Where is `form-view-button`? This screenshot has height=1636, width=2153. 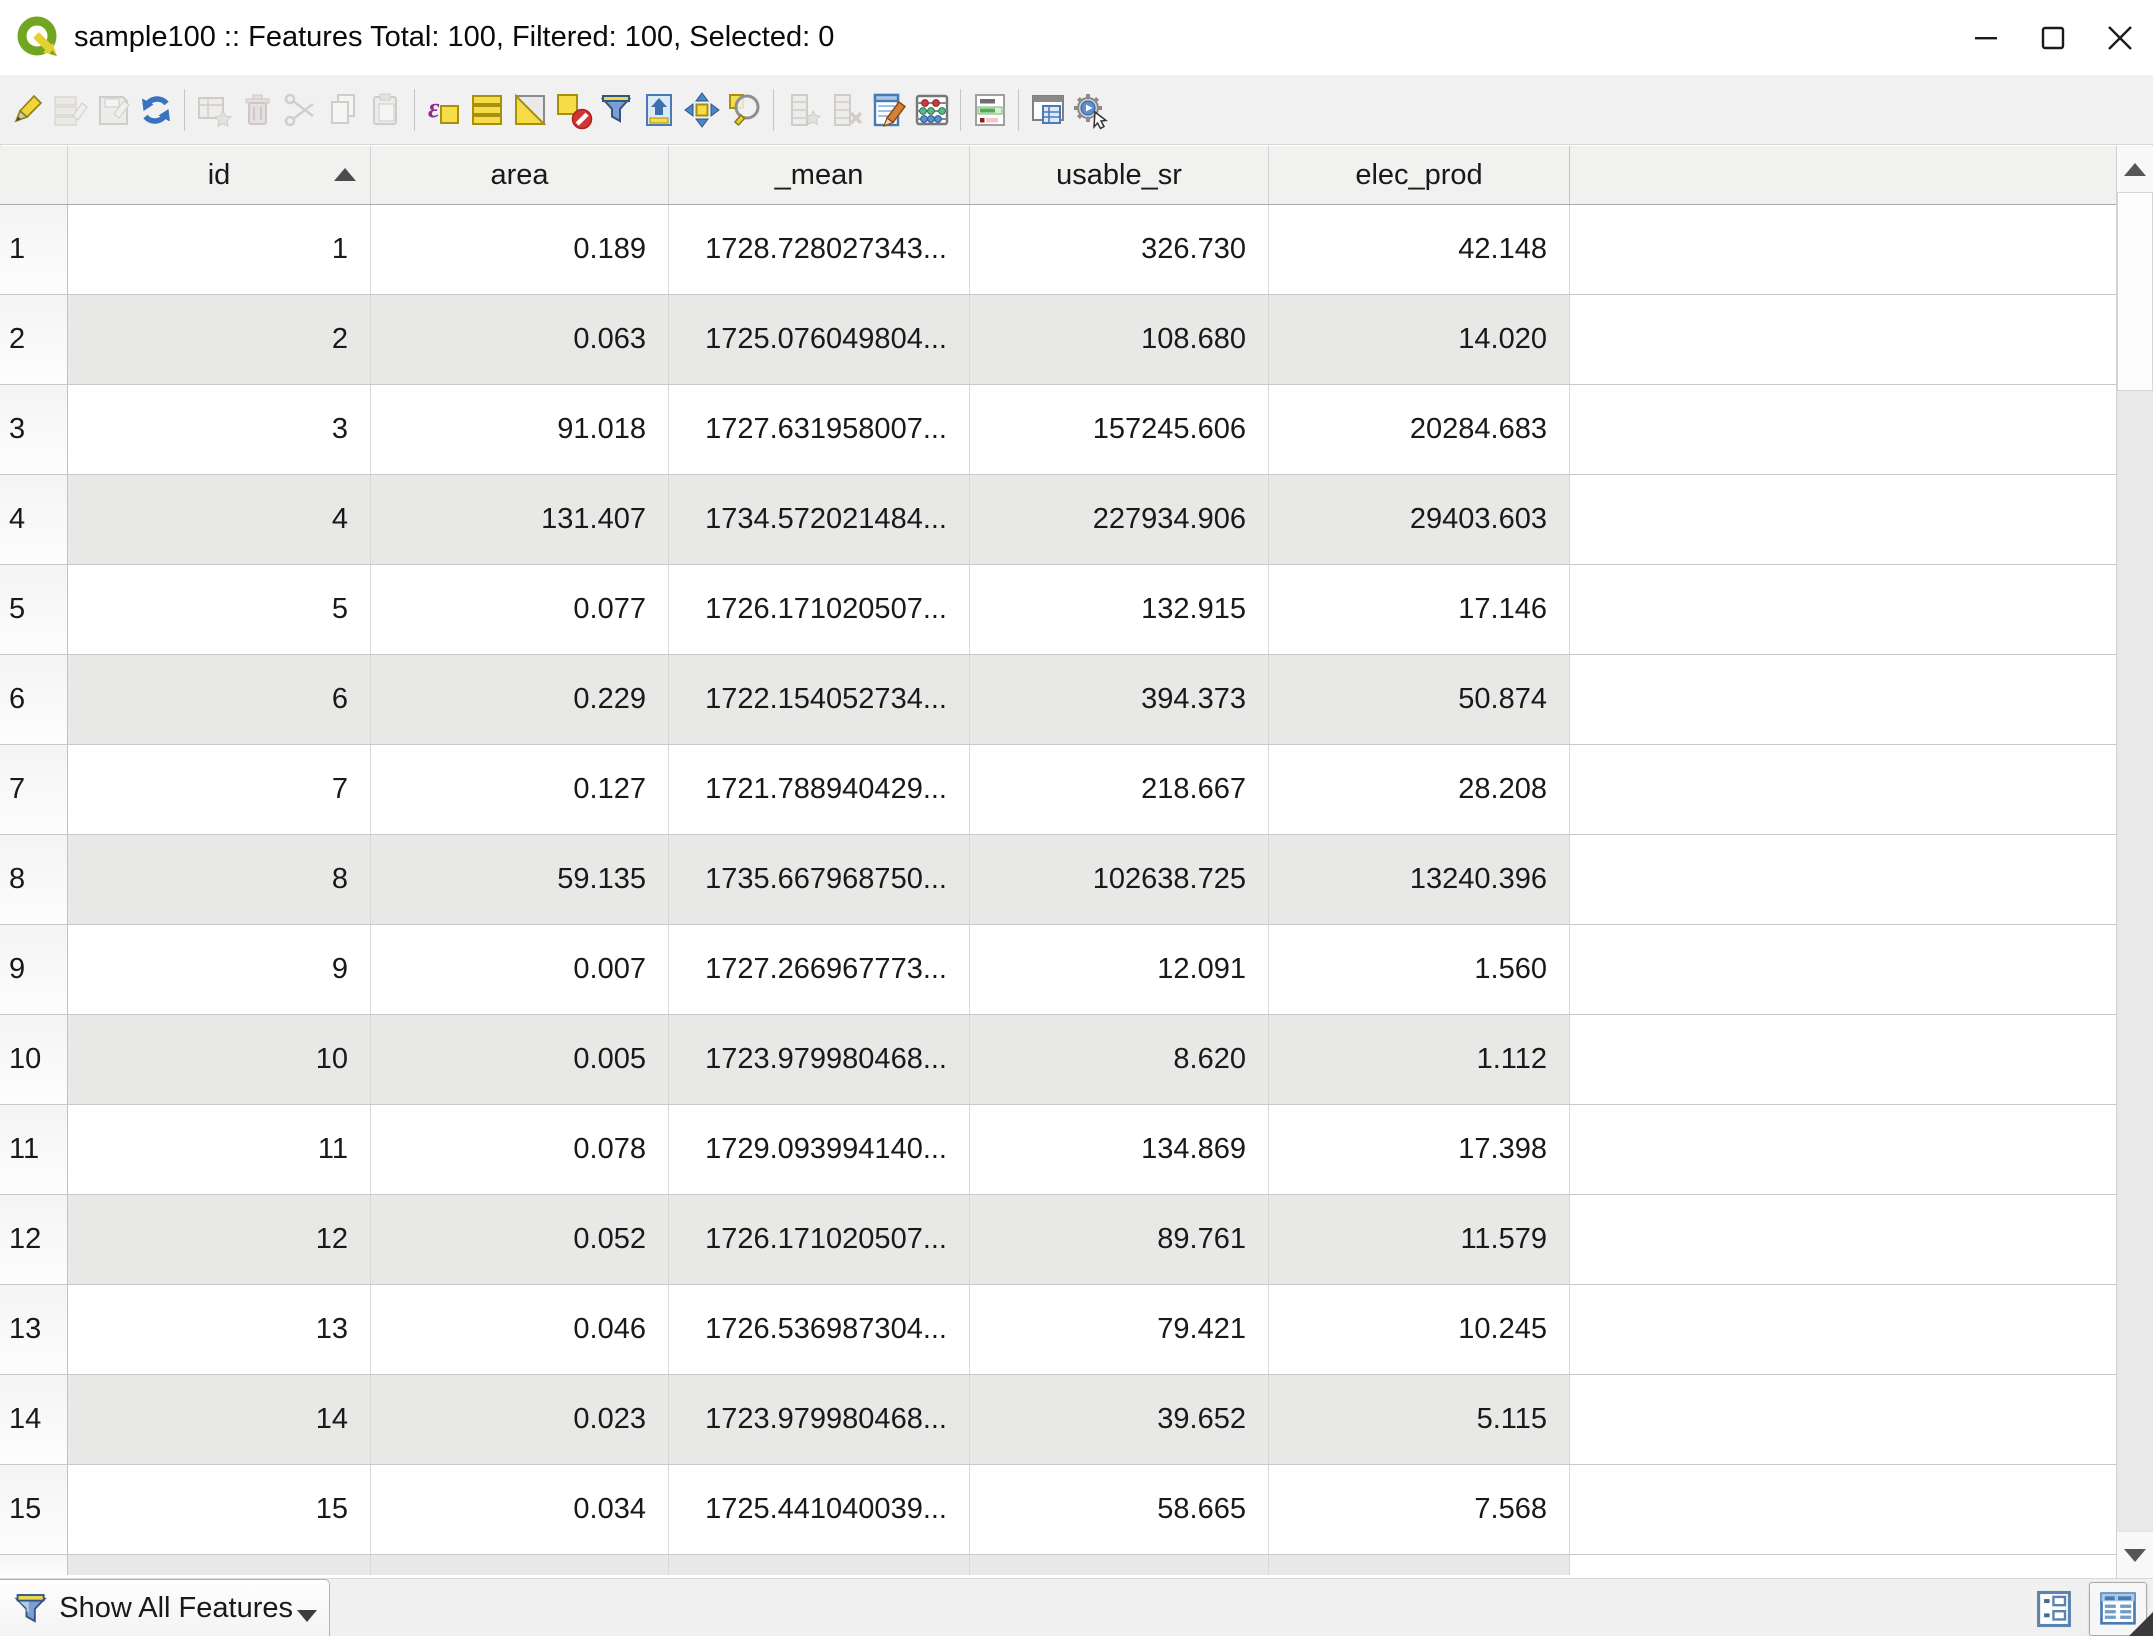 form-view-button is located at coordinates (2054, 1609).